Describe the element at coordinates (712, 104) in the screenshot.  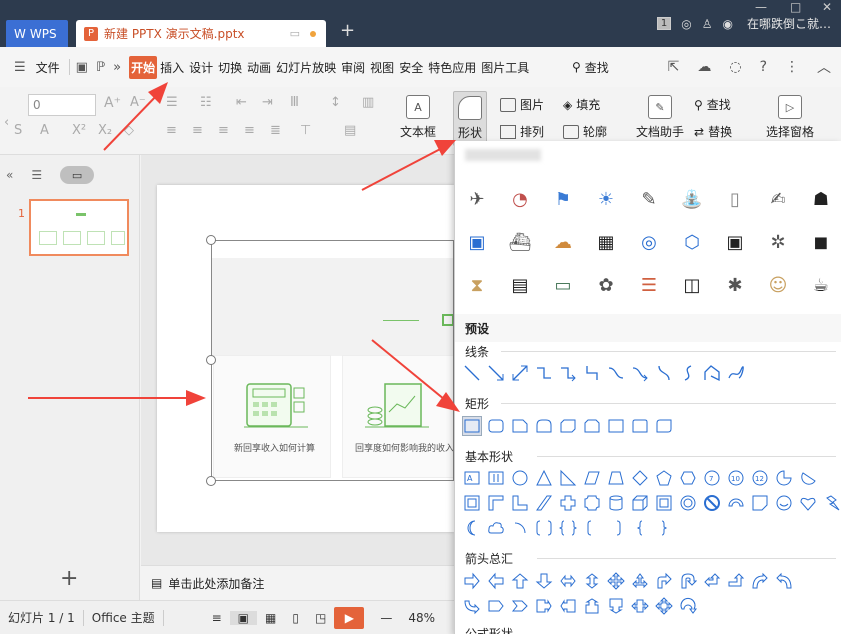
I see `find-button: ⚲ 查找` at that location.